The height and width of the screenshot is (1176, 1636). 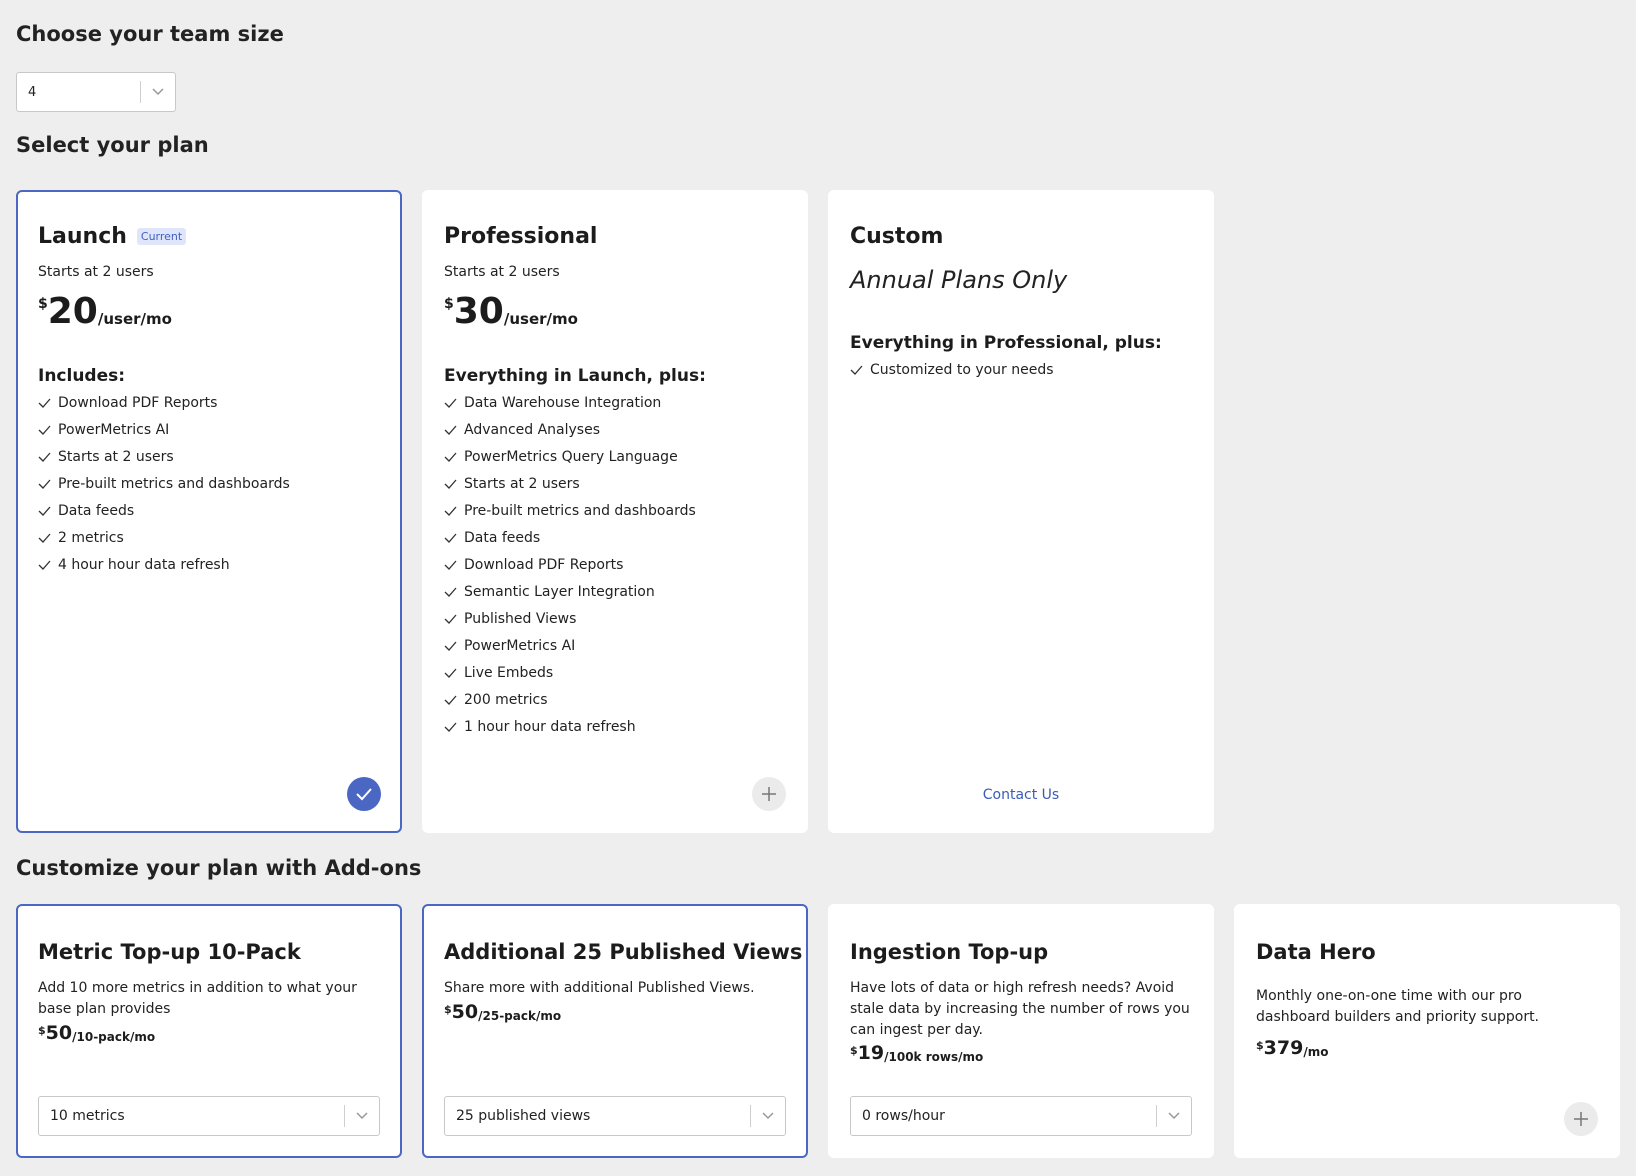 I want to click on select-value: 0 rows/hour, so click(x=903, y=1116).